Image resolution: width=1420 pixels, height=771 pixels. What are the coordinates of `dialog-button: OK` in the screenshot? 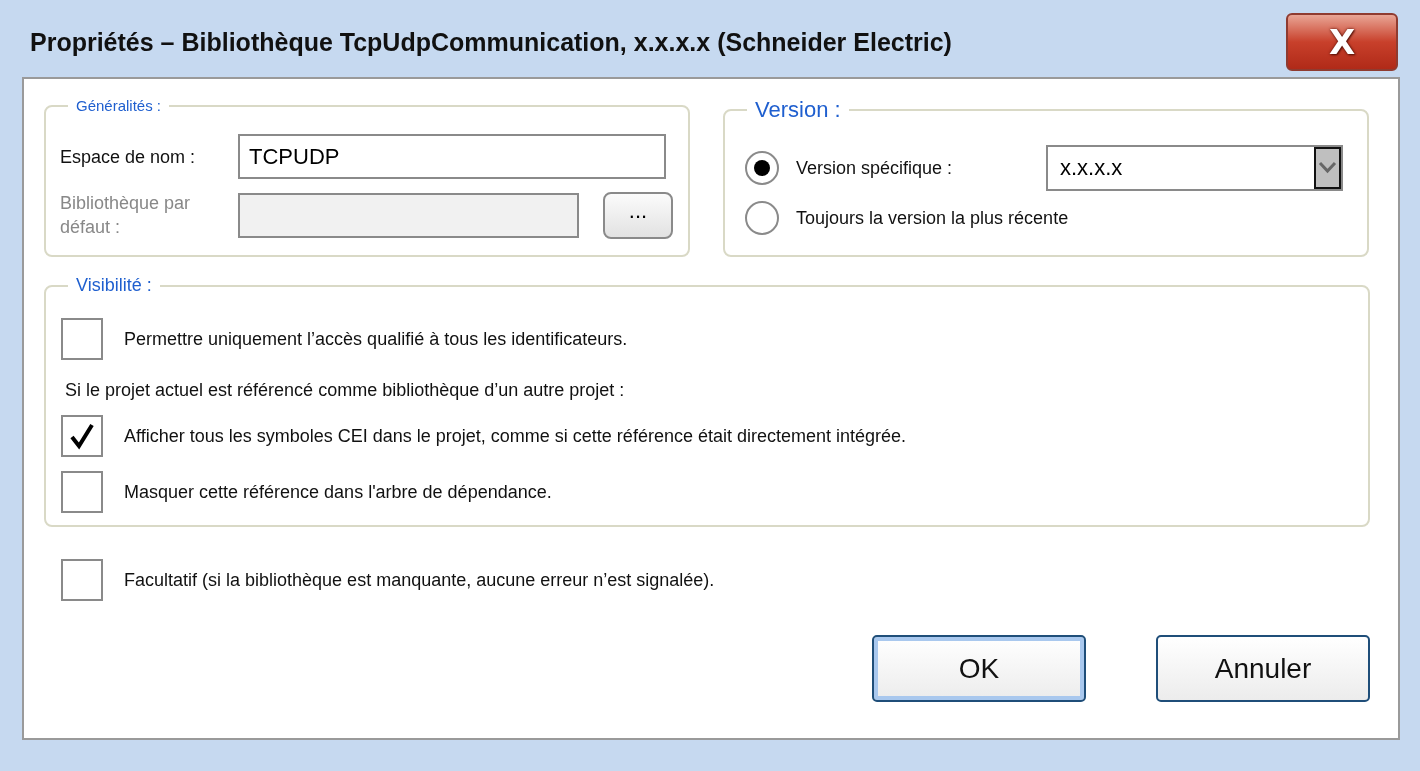 It's located at (979, 668).